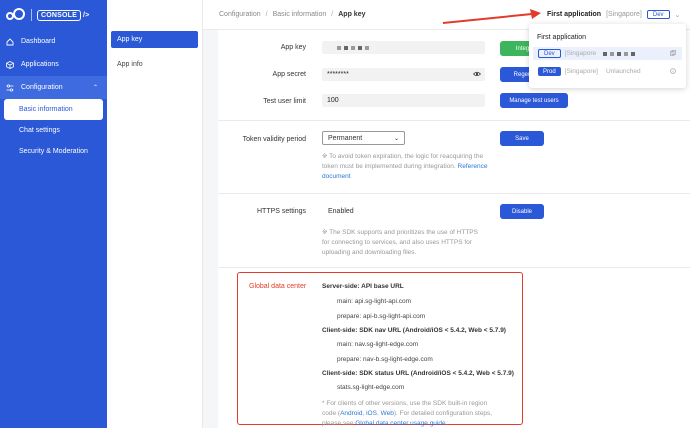 The image size is (690, 428). Describe the element at coordinates (154, 39) in the screenshot. I see `subnav-item-app-key: App key` at that location.